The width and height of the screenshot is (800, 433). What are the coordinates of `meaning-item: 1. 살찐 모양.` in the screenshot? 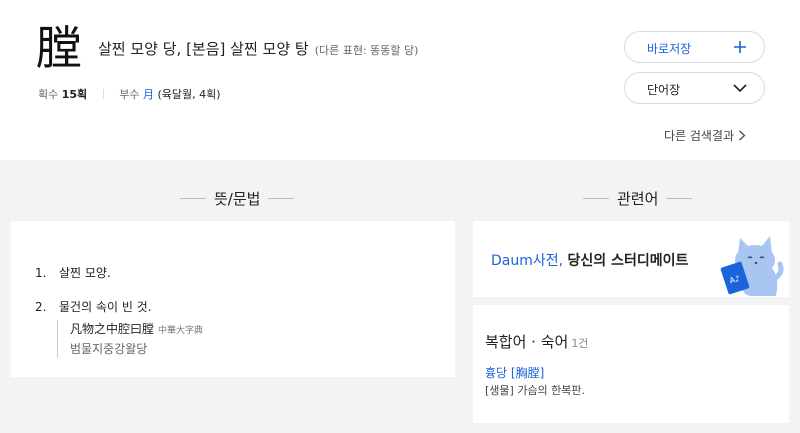 It's located at (73, 272).